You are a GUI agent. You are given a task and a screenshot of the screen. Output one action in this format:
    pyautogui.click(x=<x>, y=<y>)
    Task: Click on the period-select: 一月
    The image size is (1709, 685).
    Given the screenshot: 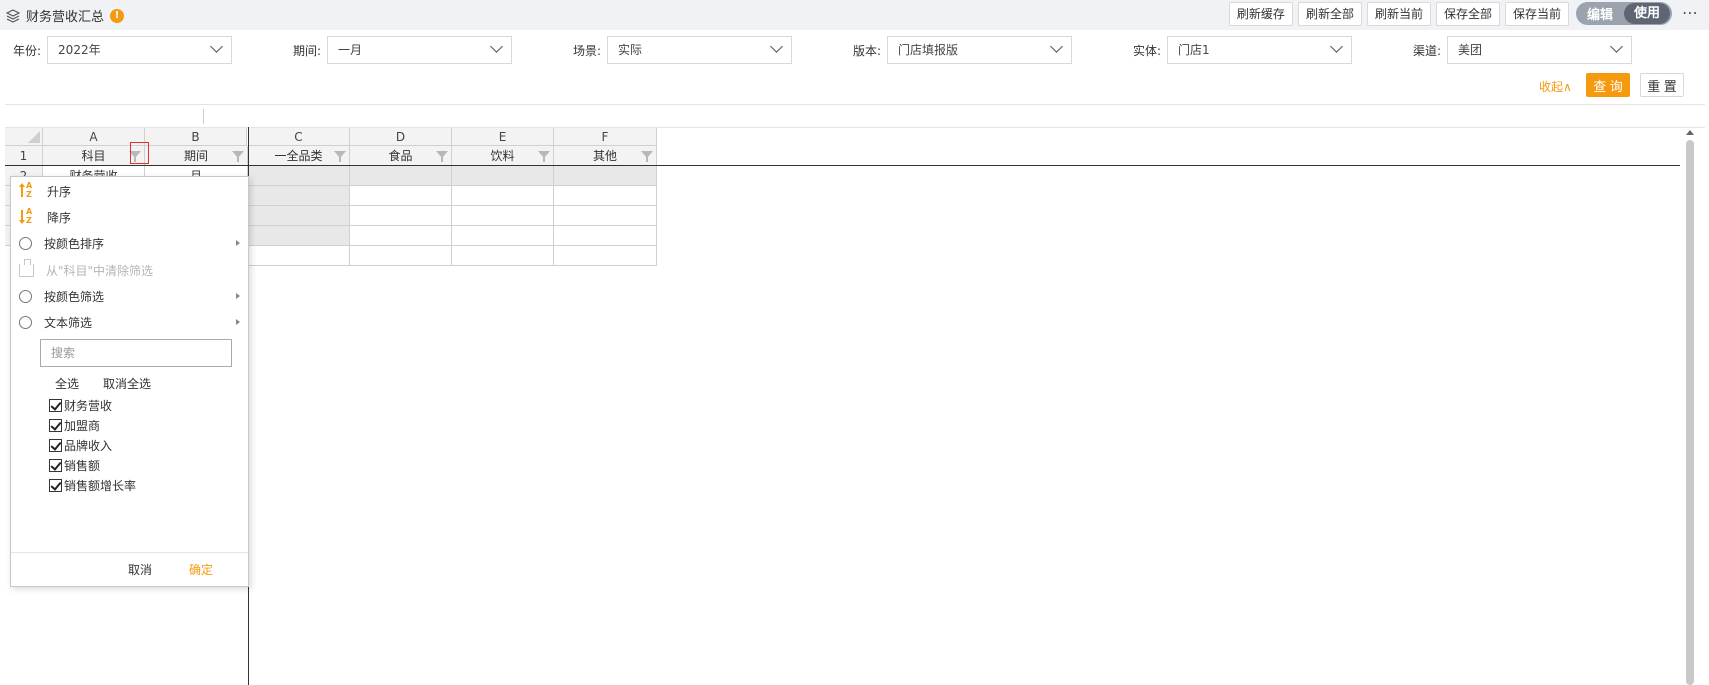 What is the action you would take?
    pyautogui.click(x=420, y=50)
    